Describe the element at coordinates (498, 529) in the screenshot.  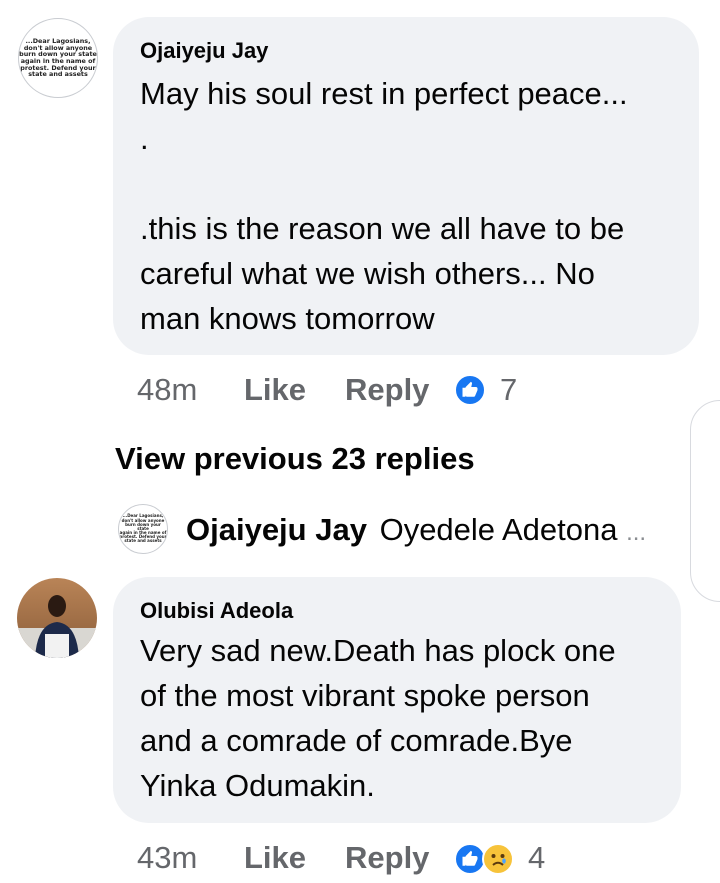
I see `reply-preview-text: Oyedele Adetona` at that location.